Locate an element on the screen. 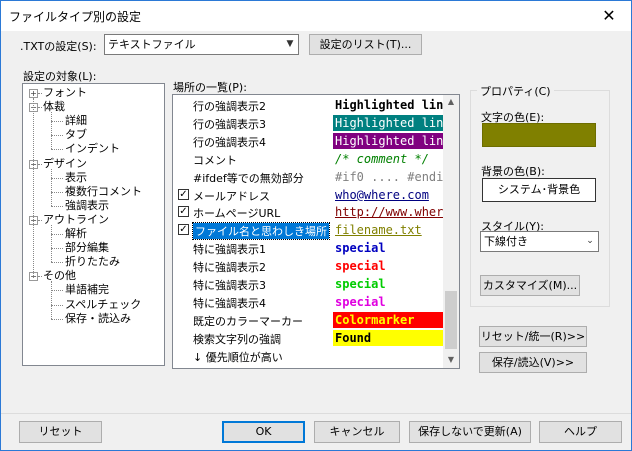  list-row-sample: #if0 .... #endif is located at coordinates (388, 176).